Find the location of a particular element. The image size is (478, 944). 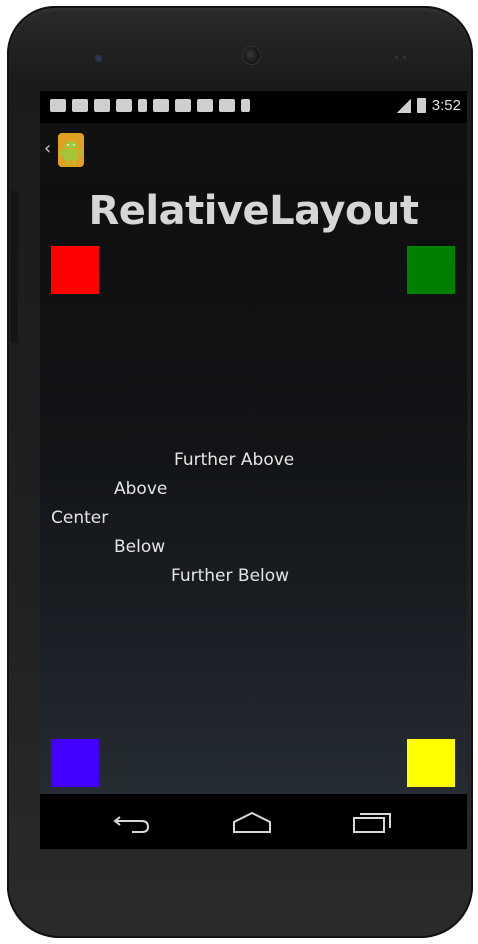

back-icon is located at coordinates (132, 822).